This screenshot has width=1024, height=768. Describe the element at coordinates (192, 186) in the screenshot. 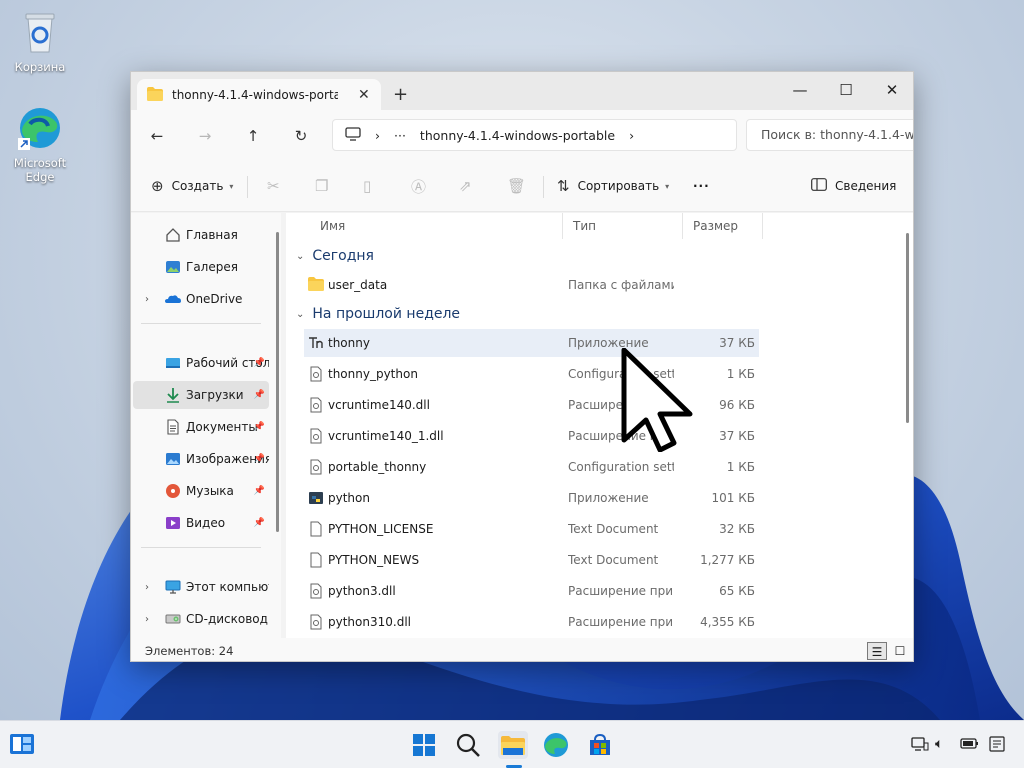

I see `create-button: ⊕ Создать ▾` at that location.